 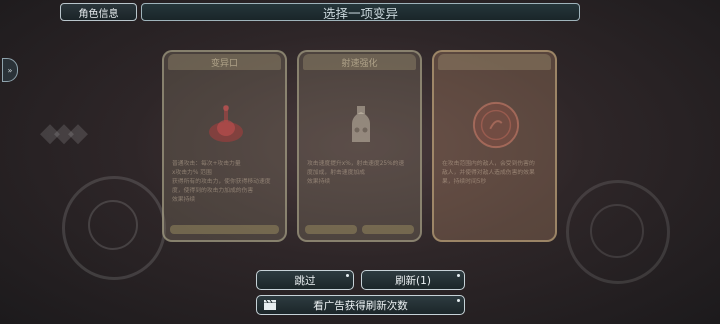 I want to click on dpad-icon: ◆◆◆, so click(x=64, y=133).